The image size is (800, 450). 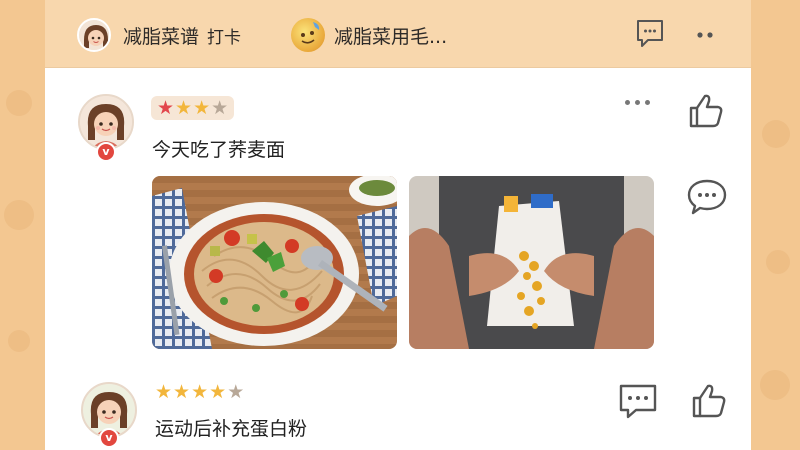 I want to click on comment-icon, so click(x=650, y=35).